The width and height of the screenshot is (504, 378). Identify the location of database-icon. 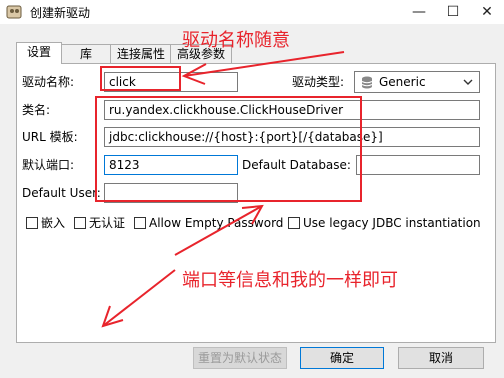
(367, 82).